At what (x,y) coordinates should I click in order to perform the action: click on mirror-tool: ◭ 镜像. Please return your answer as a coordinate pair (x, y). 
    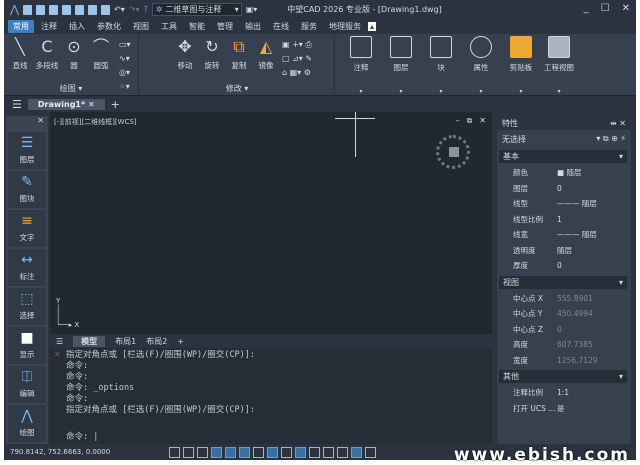
    Looking at the image, I should click on (266, 54).